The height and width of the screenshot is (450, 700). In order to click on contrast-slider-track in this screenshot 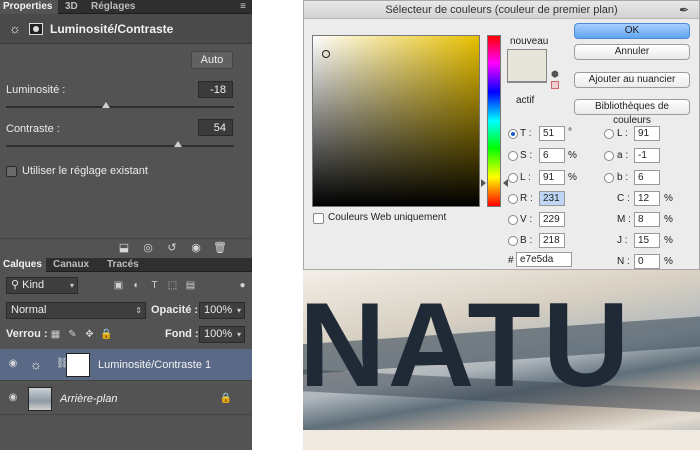, I will do `click(120, 146)`.